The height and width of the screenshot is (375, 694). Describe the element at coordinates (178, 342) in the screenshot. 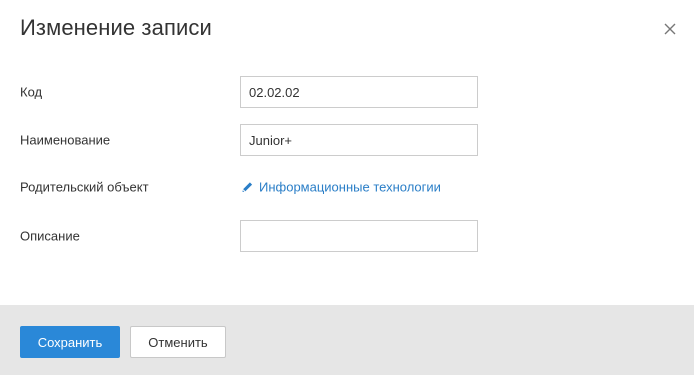

I see `cancel-button: Отменить` at that location.